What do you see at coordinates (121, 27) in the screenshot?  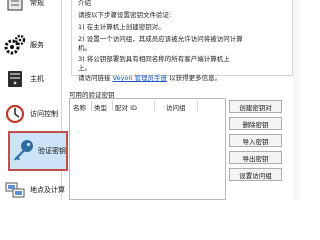 I see `description-text: 1) 在主计算机上创建密钥对。` at bounding box center [121, 27].